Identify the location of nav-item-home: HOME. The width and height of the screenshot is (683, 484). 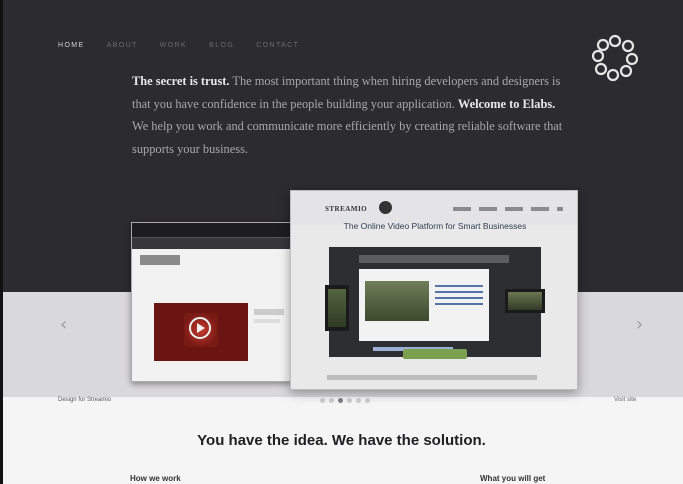
(71, 45).